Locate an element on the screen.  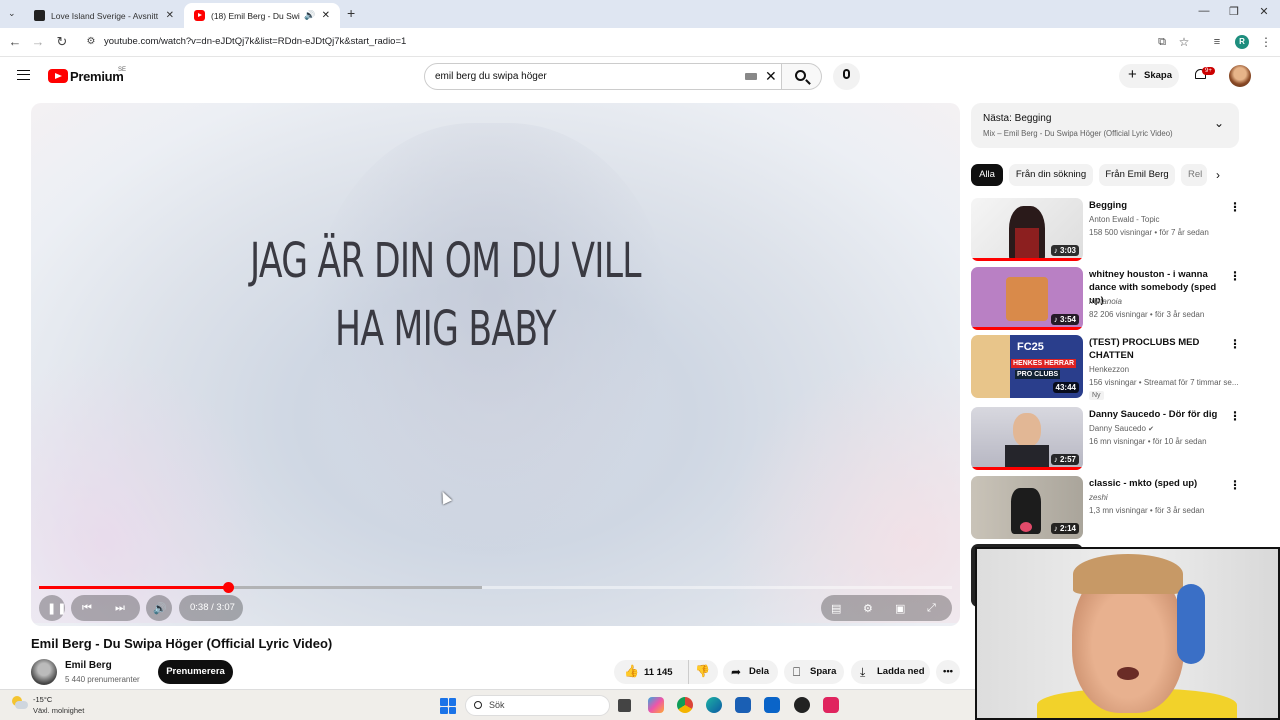
windows-start-icon is located at coordinates (448, 706).